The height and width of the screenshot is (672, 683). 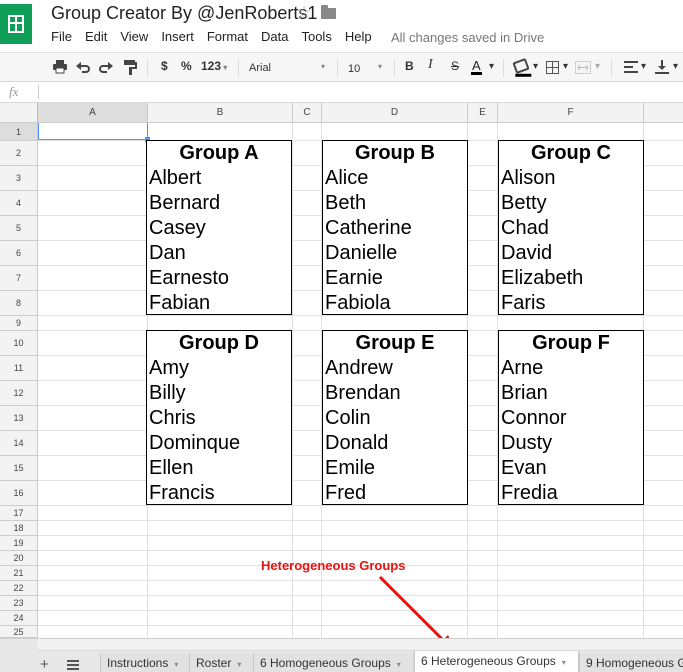 I want to click on all-sheets-menu-icon, so click(x=73, y=665).